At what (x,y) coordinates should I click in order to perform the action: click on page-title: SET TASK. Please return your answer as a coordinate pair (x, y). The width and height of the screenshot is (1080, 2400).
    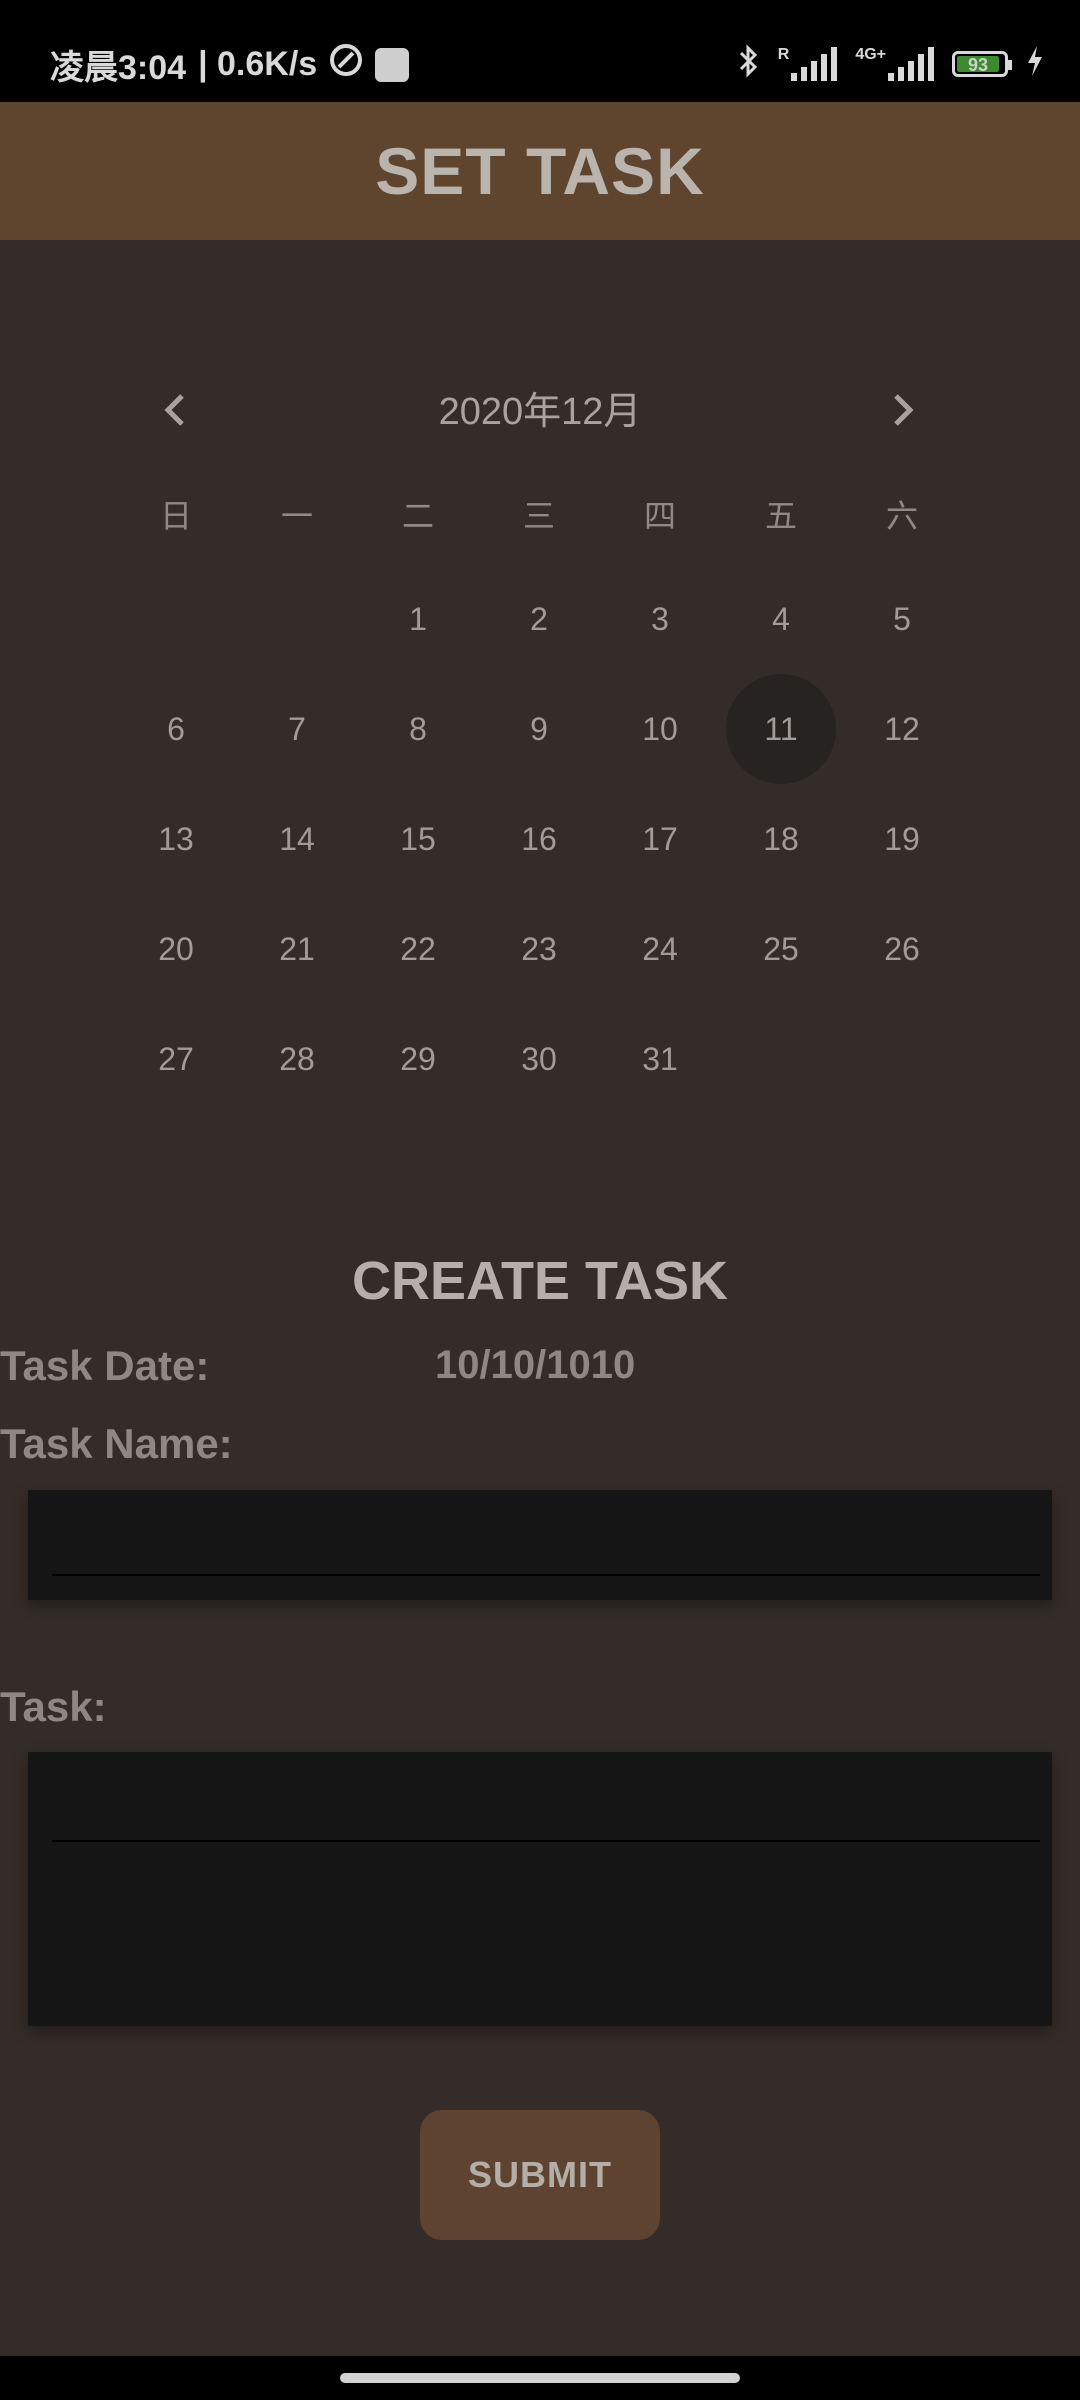
    Looking at the image, I should click on (540, 171).